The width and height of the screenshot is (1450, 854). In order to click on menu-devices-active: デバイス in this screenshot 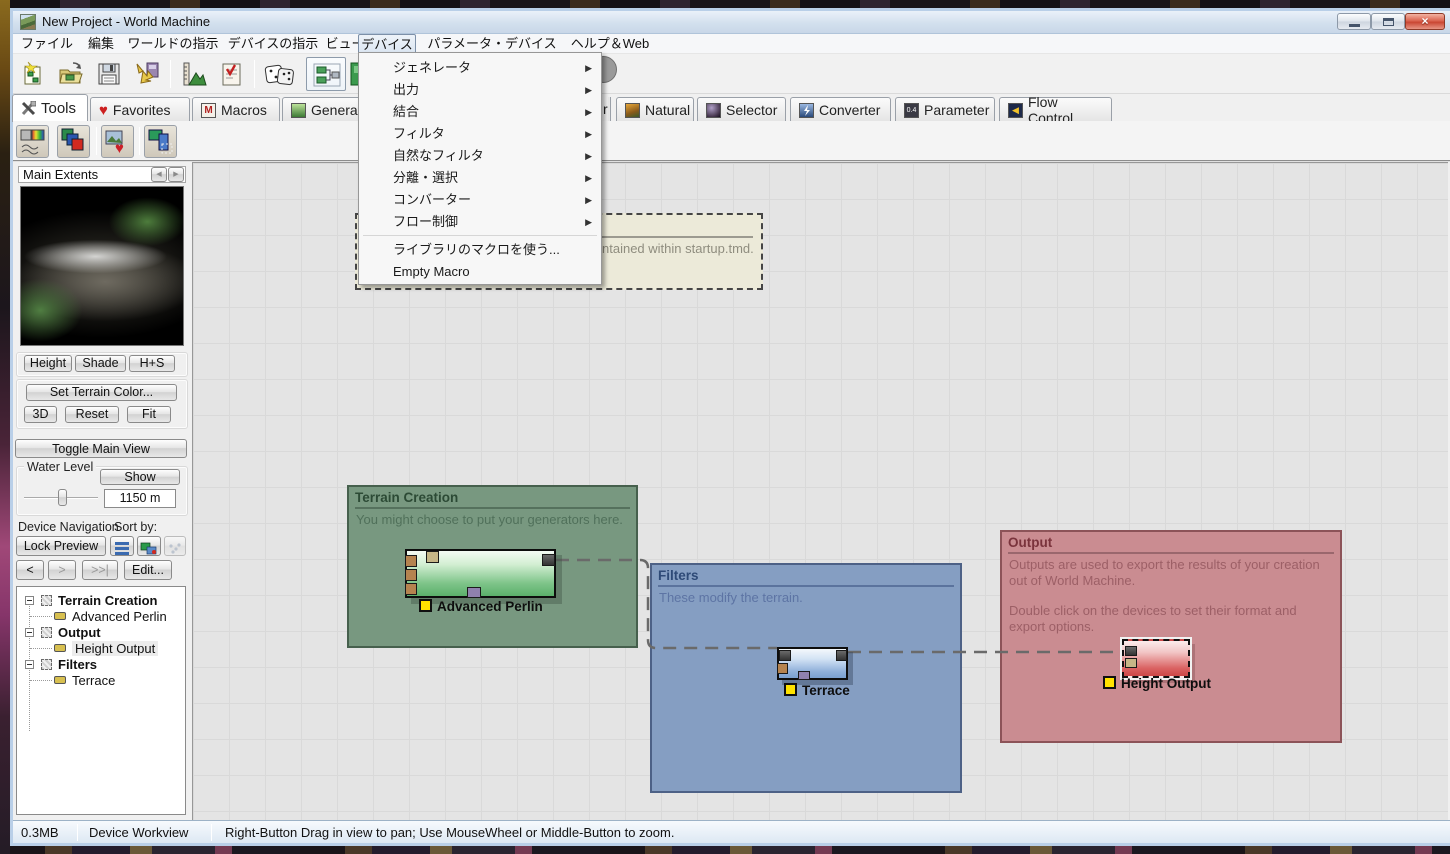, I will do `click(387, 44)`.